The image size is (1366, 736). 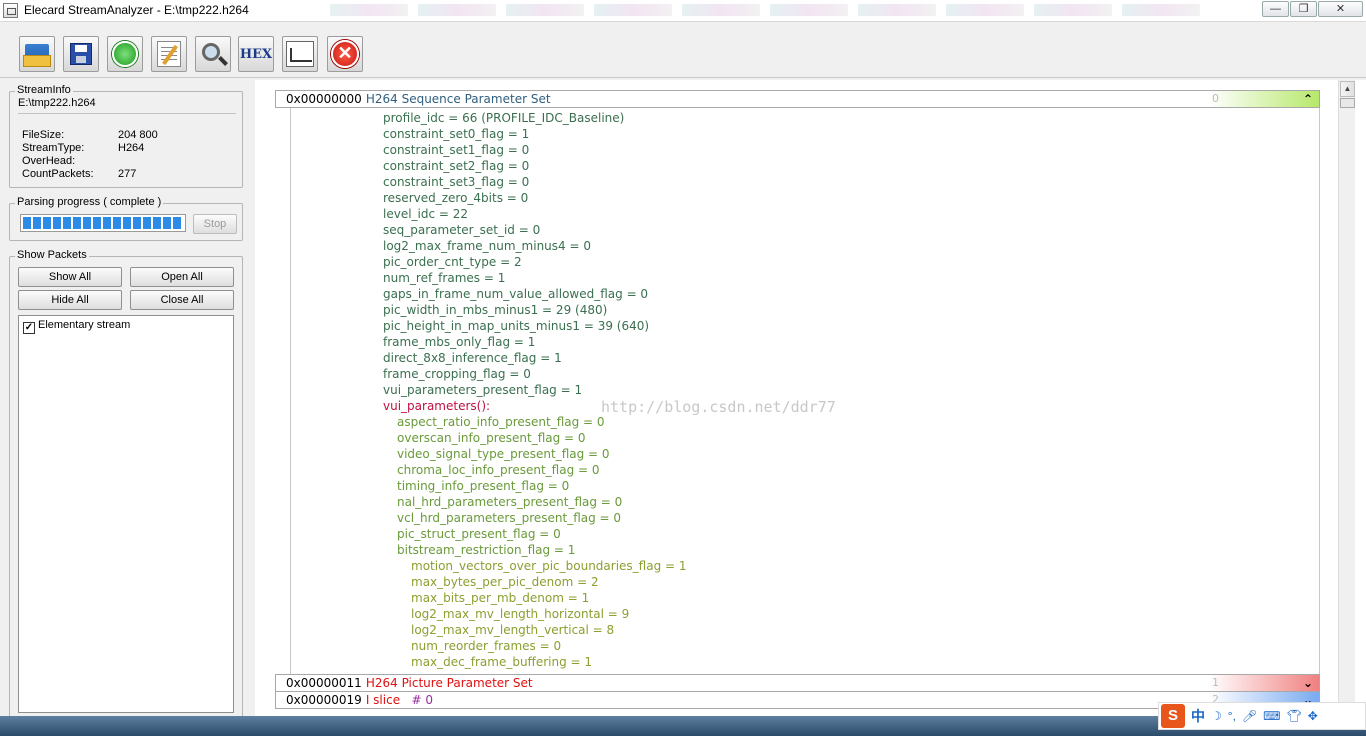 I want to click on sps-field-line: chroma_loc_info_present_flag = 0, so click(x=498, y=470).